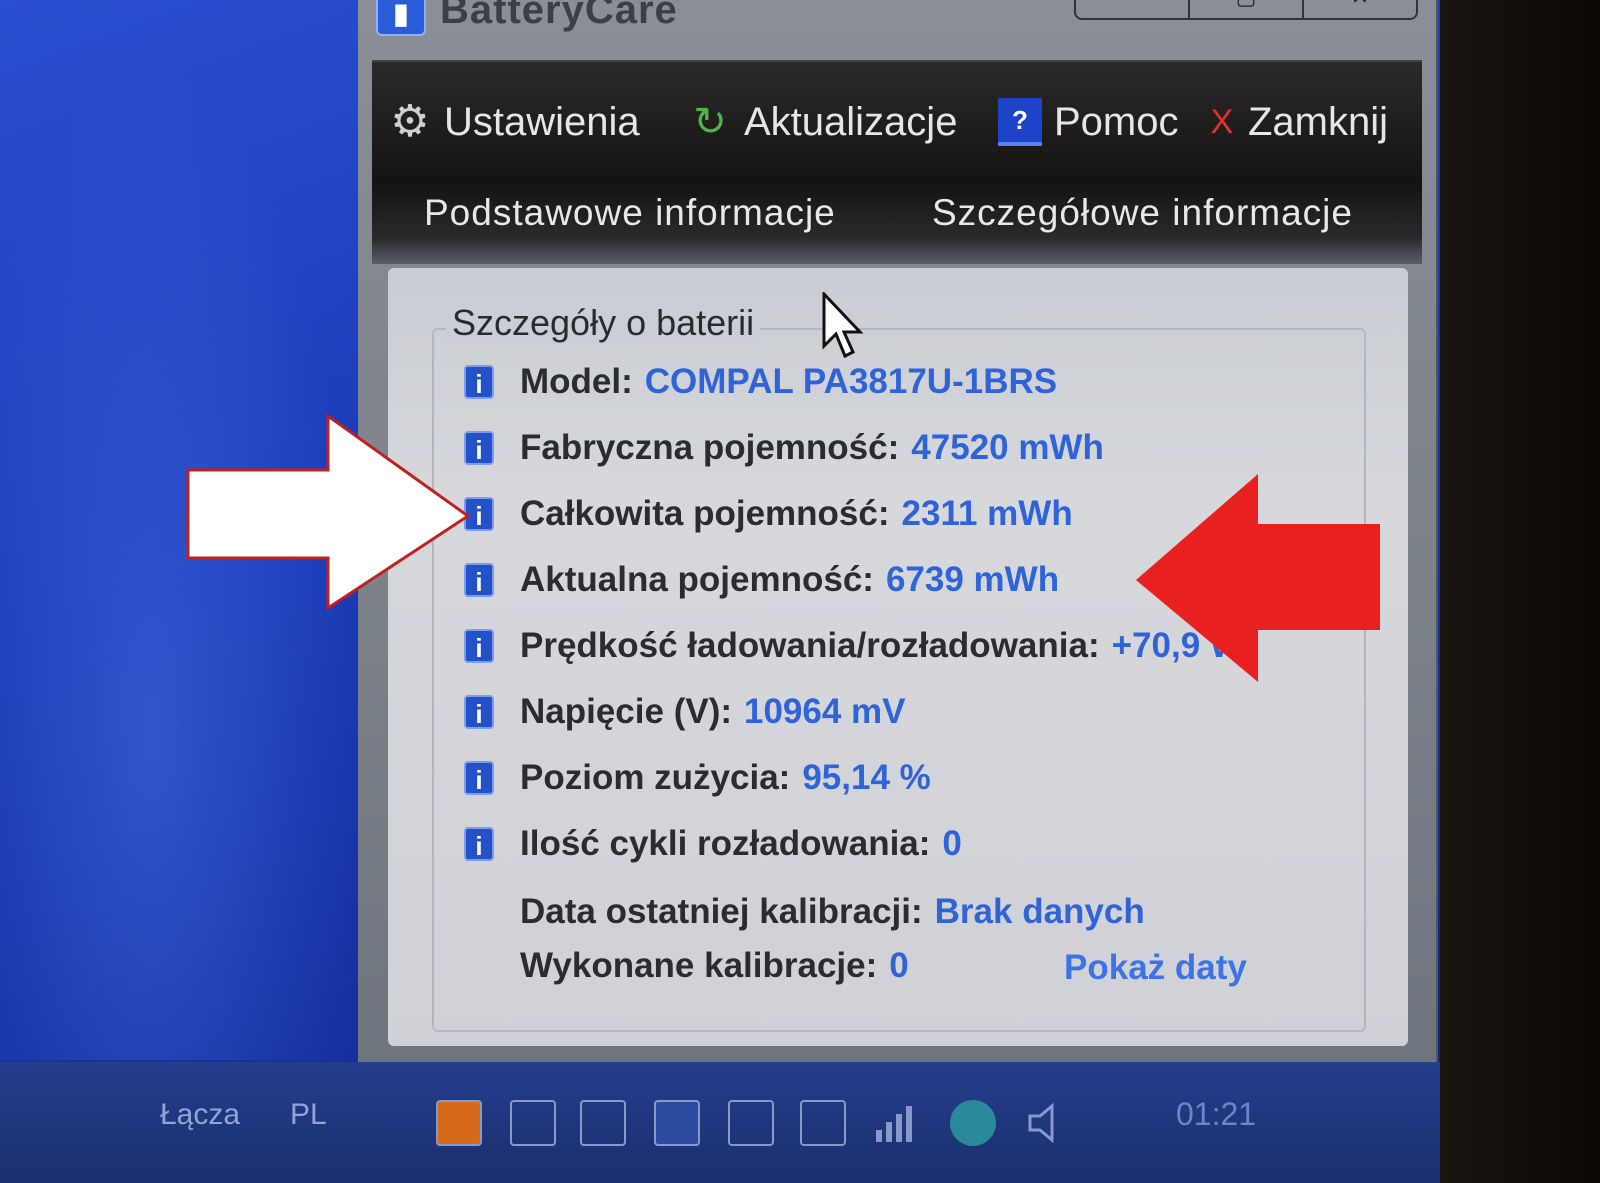  I want to click on detail-label: Aktualna pojemność:, so click(697, 579).